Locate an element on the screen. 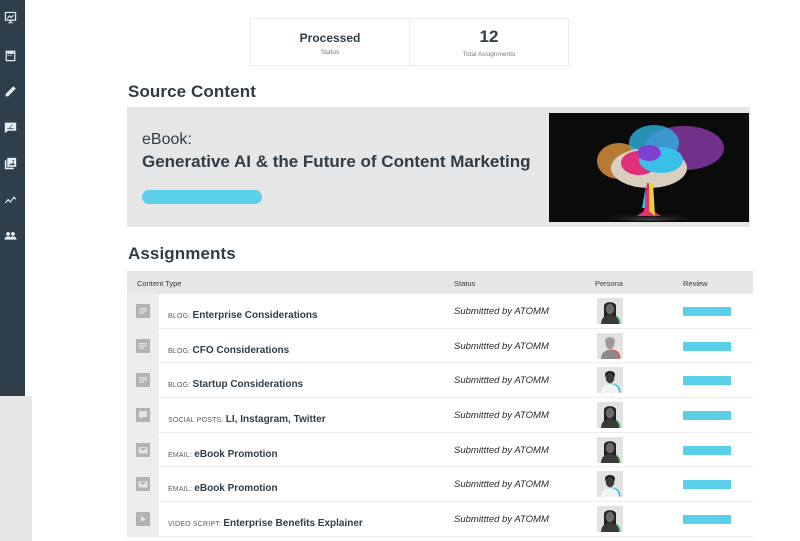 The width and height of the screenshot is (800, 541). content-type-prefix: Social Posts: is located at coordinates (197, 421).